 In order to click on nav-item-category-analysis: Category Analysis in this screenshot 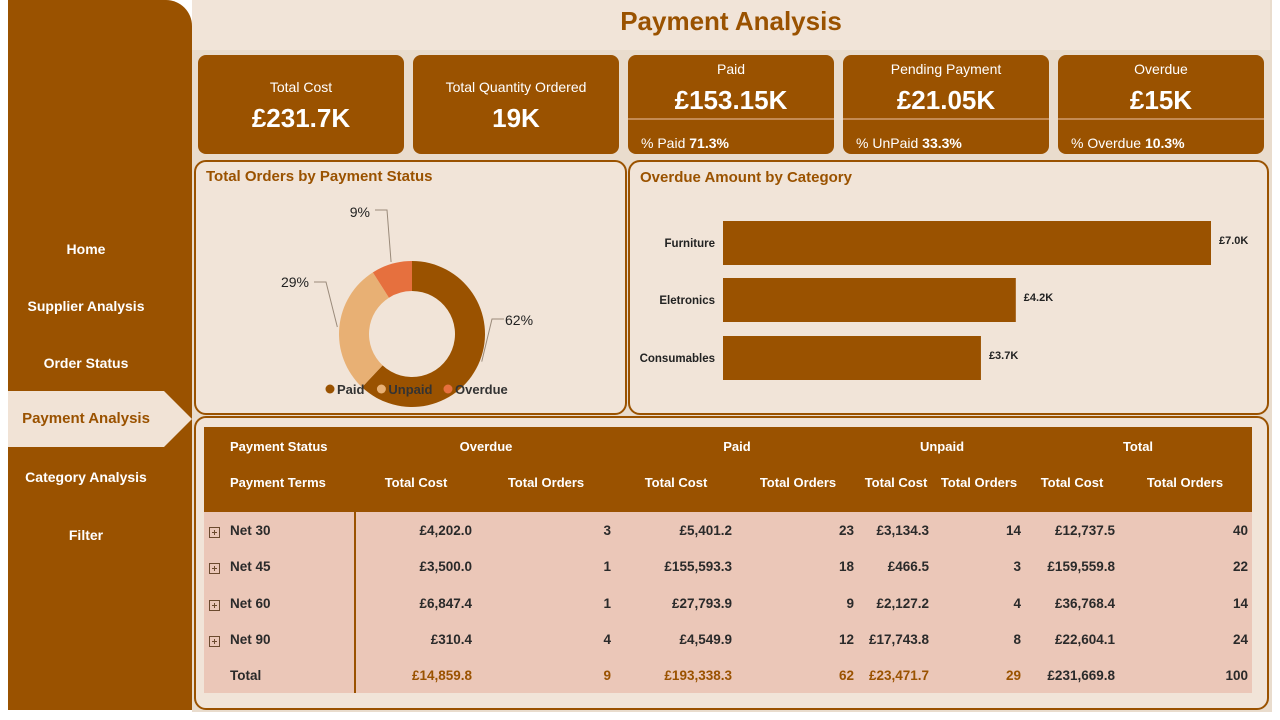, I will do `click(86, 477)`.